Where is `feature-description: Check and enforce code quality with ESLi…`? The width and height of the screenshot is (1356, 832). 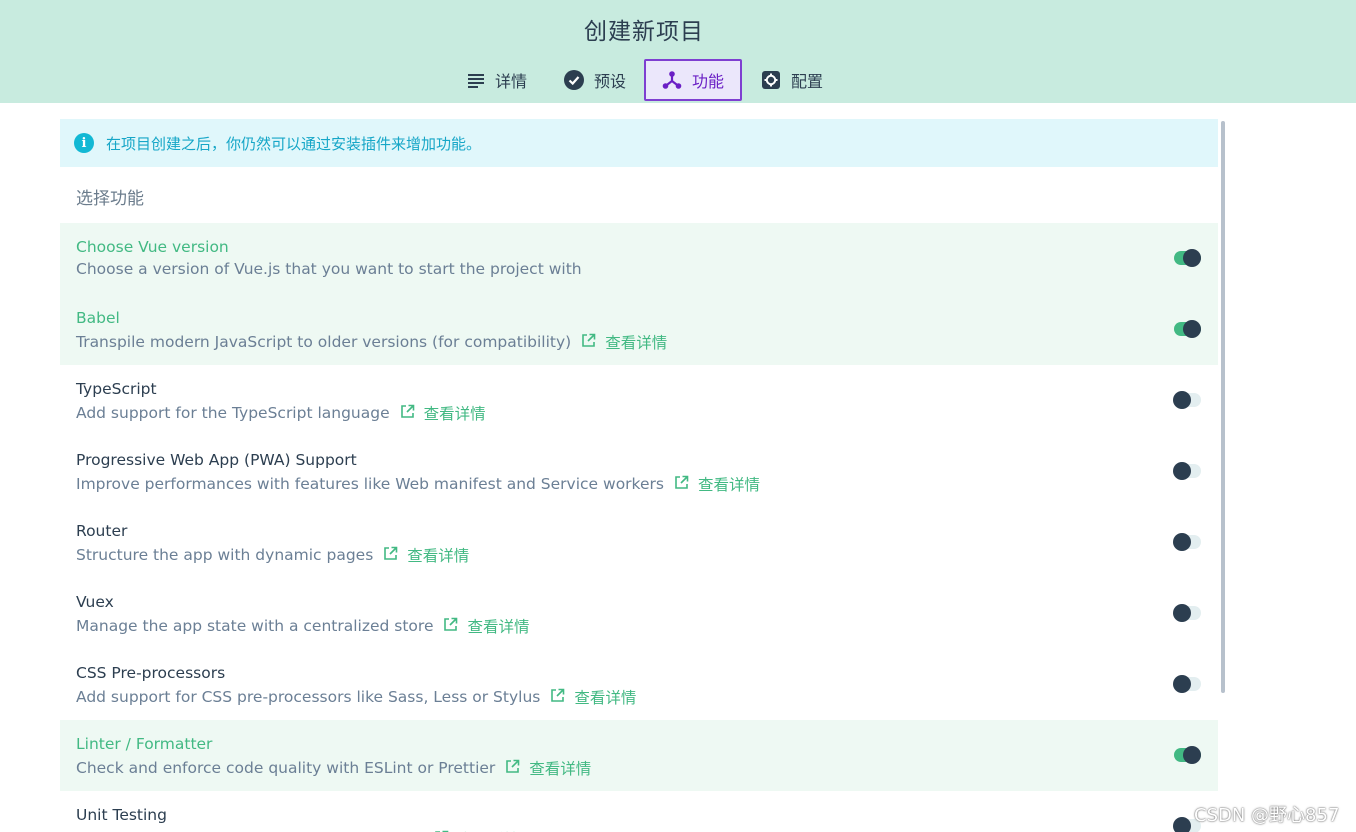 feature-description: Check and enforce code quality with ESLi… is located at coordinates (333, 768).